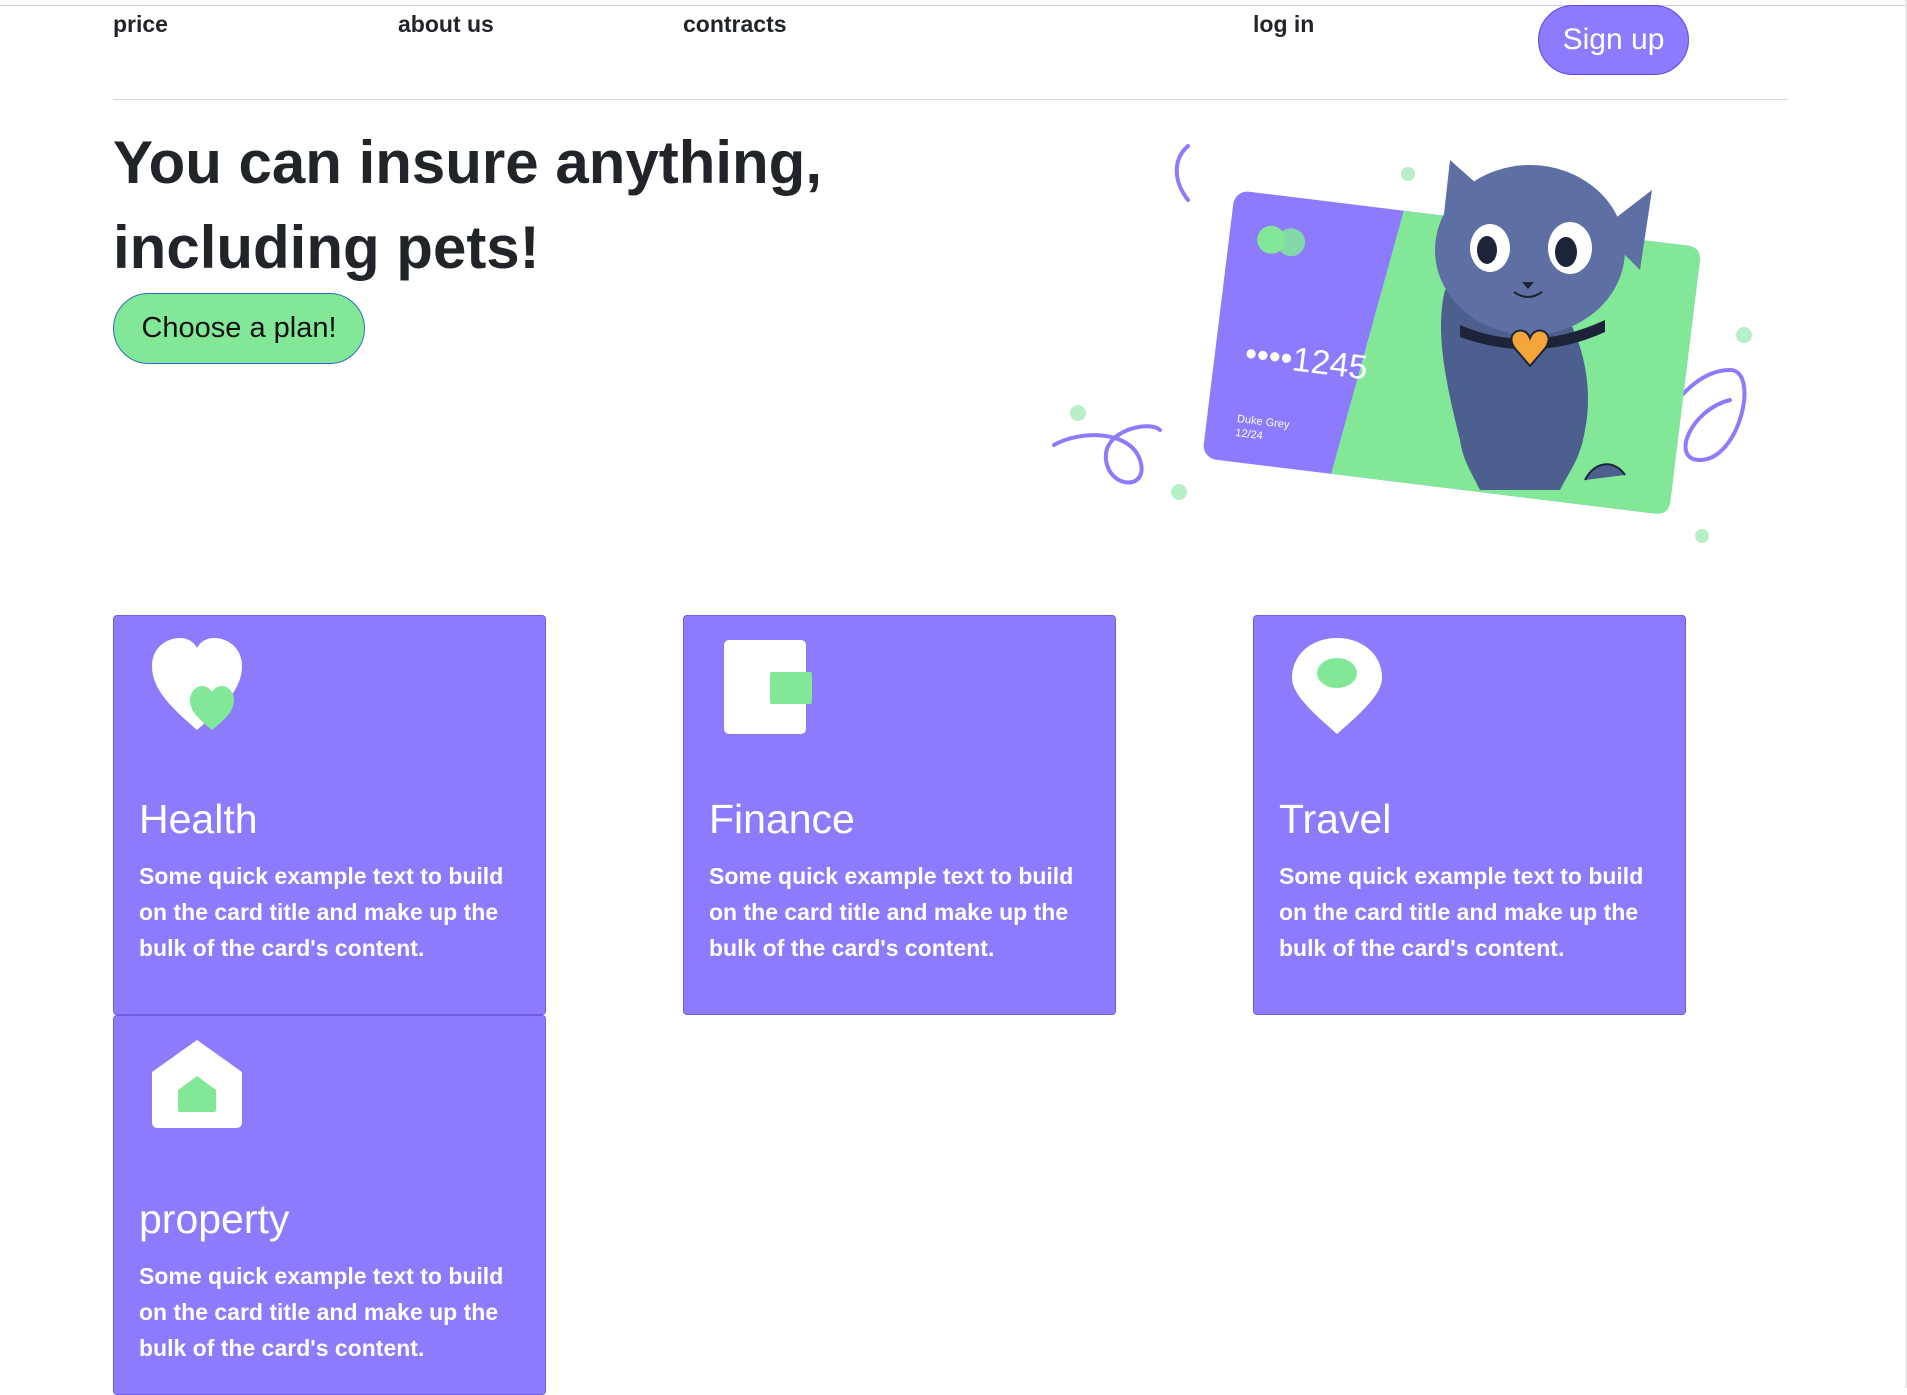 The image size is (1907, 1395). I want to click on map-pin-icon, so click(1337, 686).